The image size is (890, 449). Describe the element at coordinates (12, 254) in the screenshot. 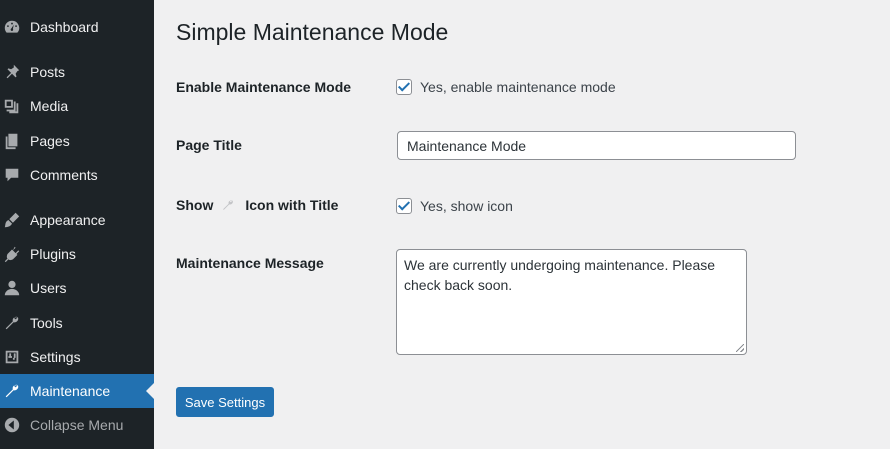

I see `plug-icon` at that location.